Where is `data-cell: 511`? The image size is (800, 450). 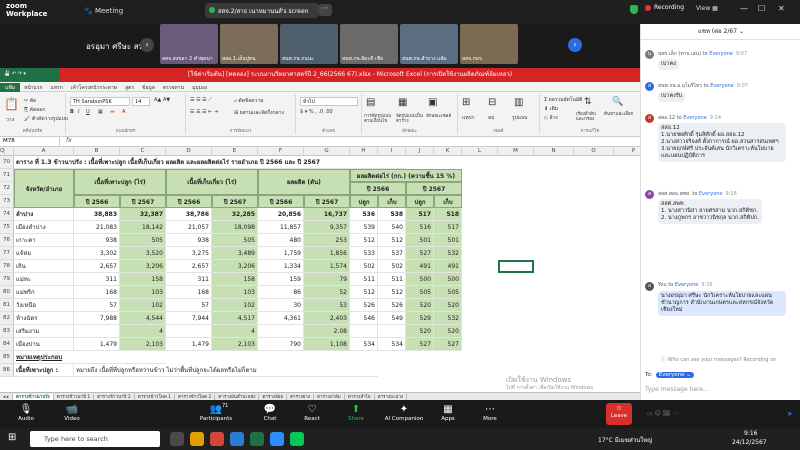 data-cell: 511 is located at coordinates (392, 279).